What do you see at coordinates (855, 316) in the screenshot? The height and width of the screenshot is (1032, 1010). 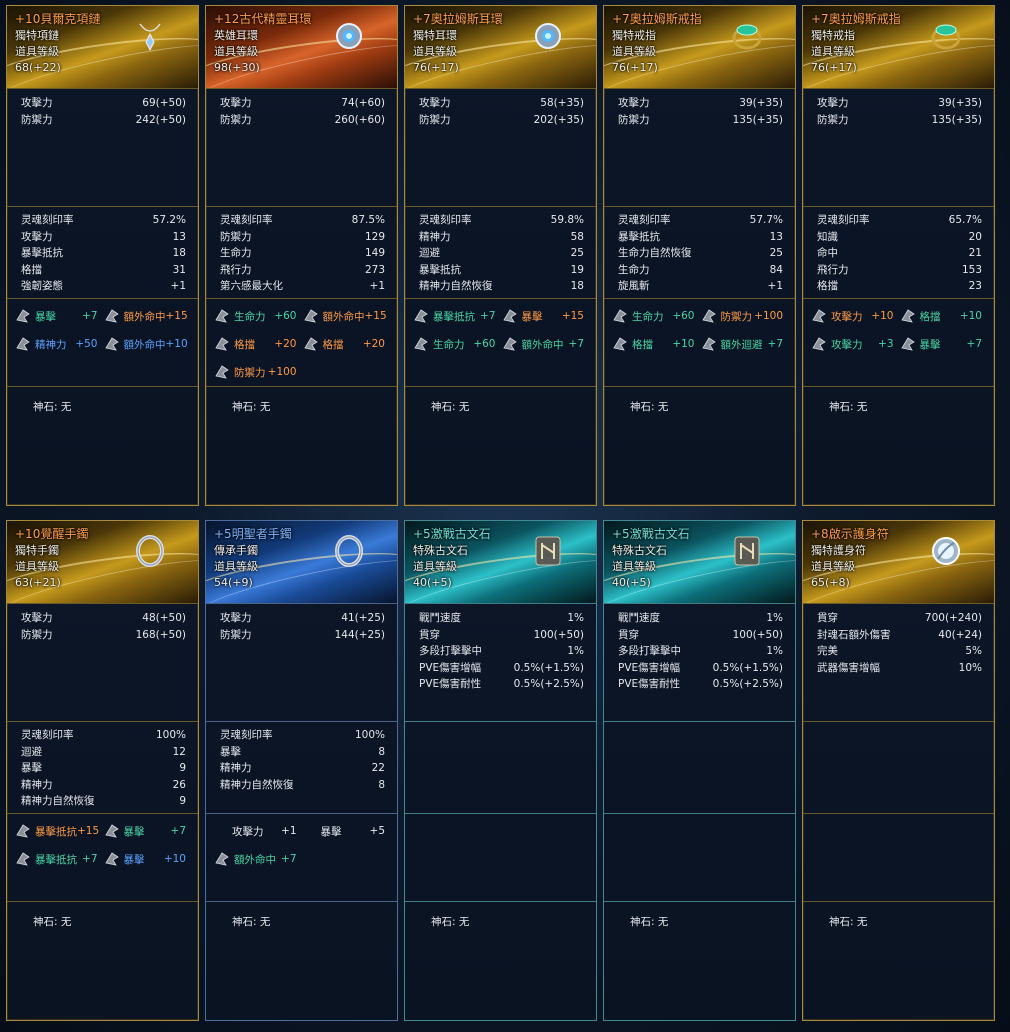 I see `manastone-slot: 攻擊力 +10` at bounding box center [855, 316].